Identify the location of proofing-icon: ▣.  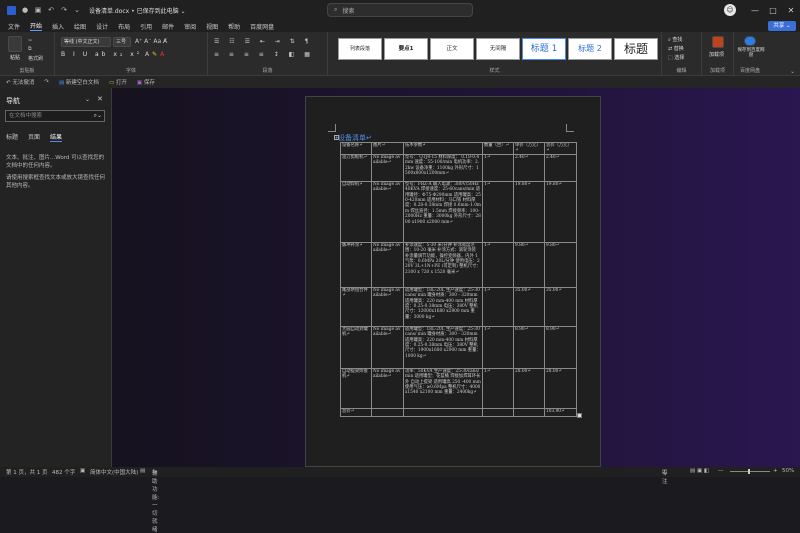
(82, 471).